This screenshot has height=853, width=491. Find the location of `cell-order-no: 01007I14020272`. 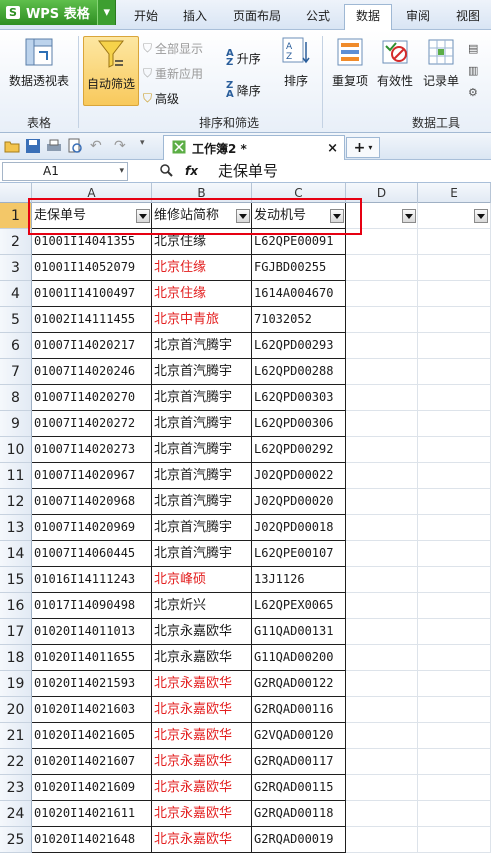

cell-order-no: 01007I14020272 is located at coordinates (92, 424).